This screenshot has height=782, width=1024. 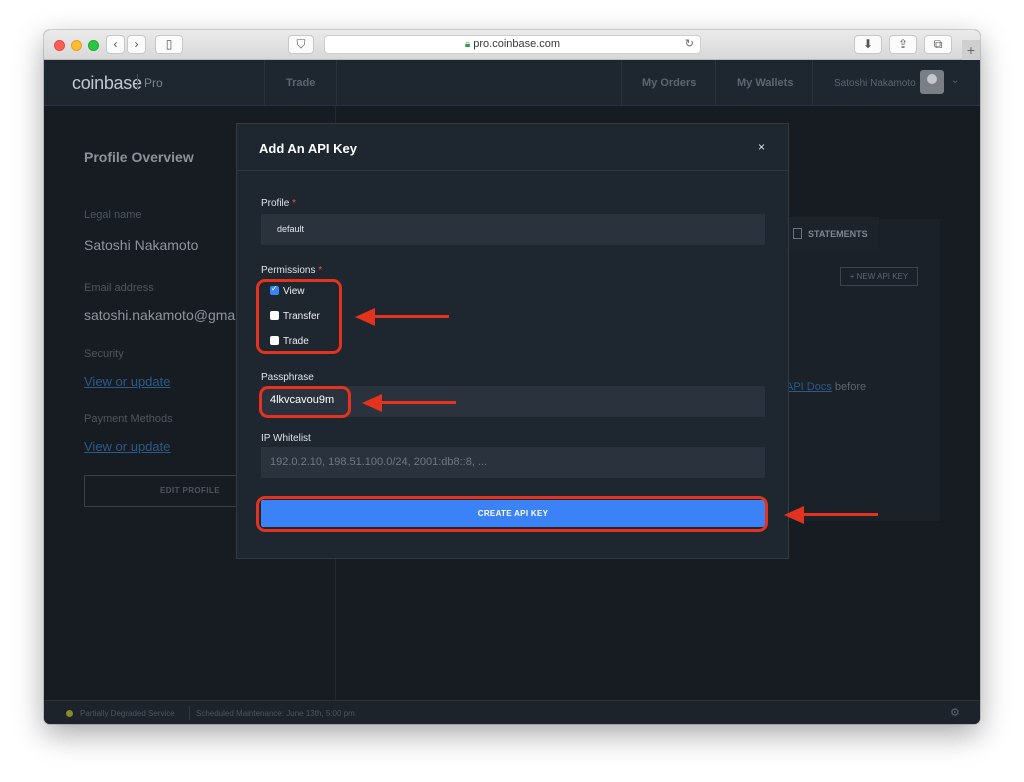 I want to click on address-bar: 🔒︎ pro.coinbase.com ↻, so click(x=512, y=44).